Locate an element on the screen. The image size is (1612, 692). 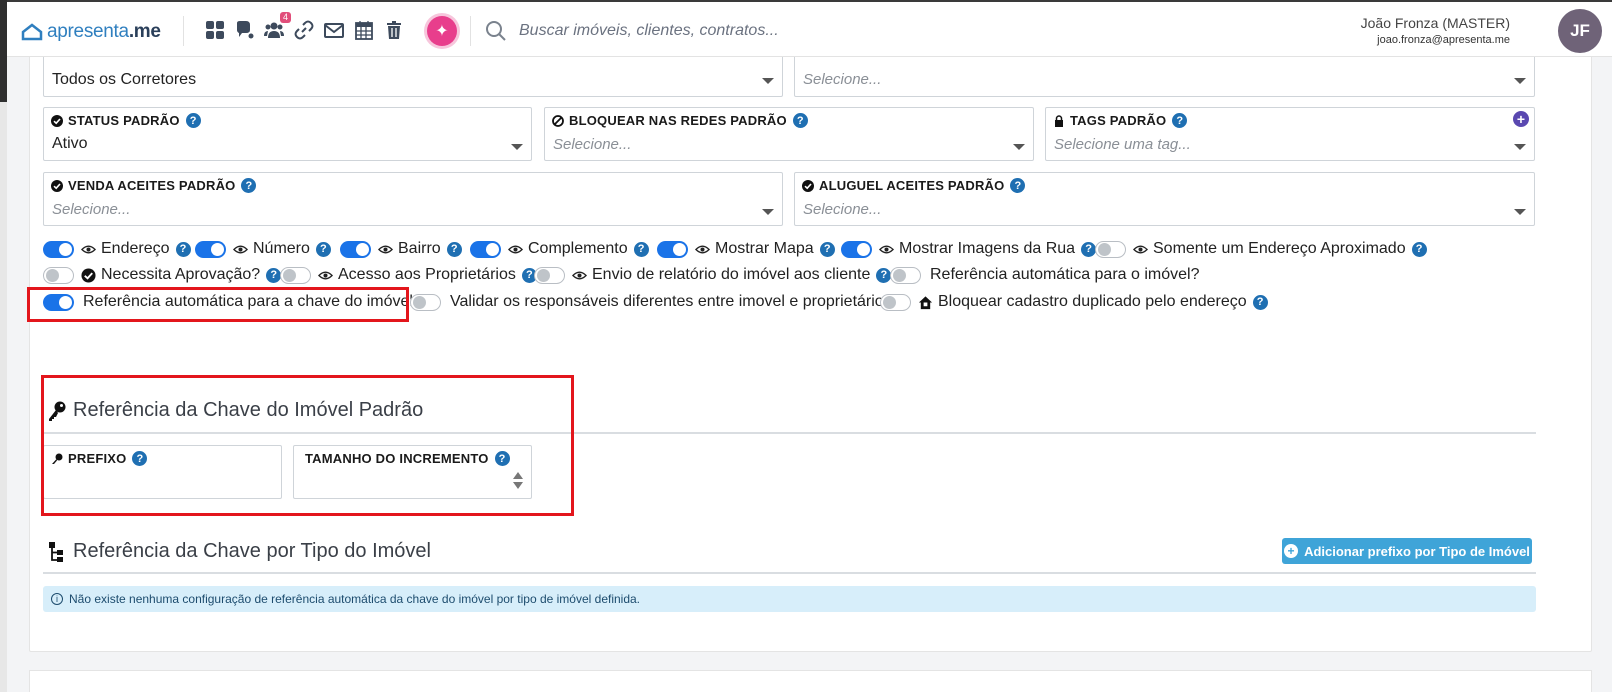
chat-icon is located at coordinates (244, 30).